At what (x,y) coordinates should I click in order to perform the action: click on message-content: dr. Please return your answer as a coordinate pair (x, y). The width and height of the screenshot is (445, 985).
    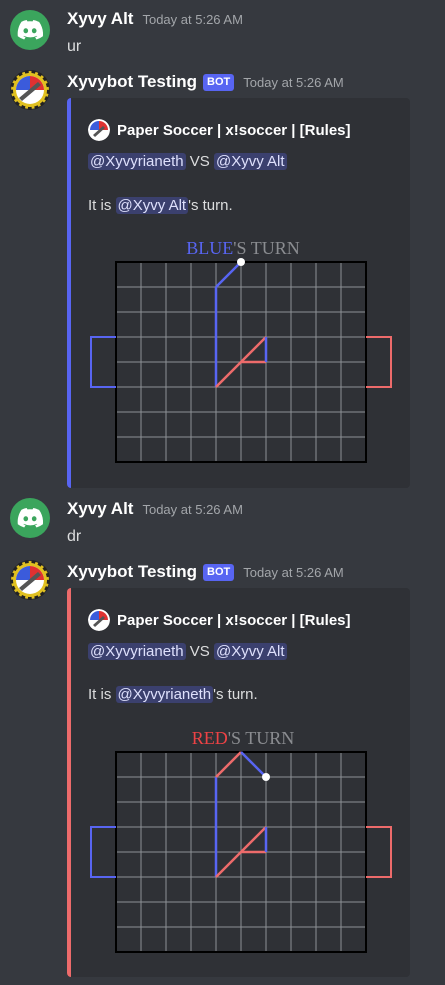
    Looking at the image, I should click on (74, 536).